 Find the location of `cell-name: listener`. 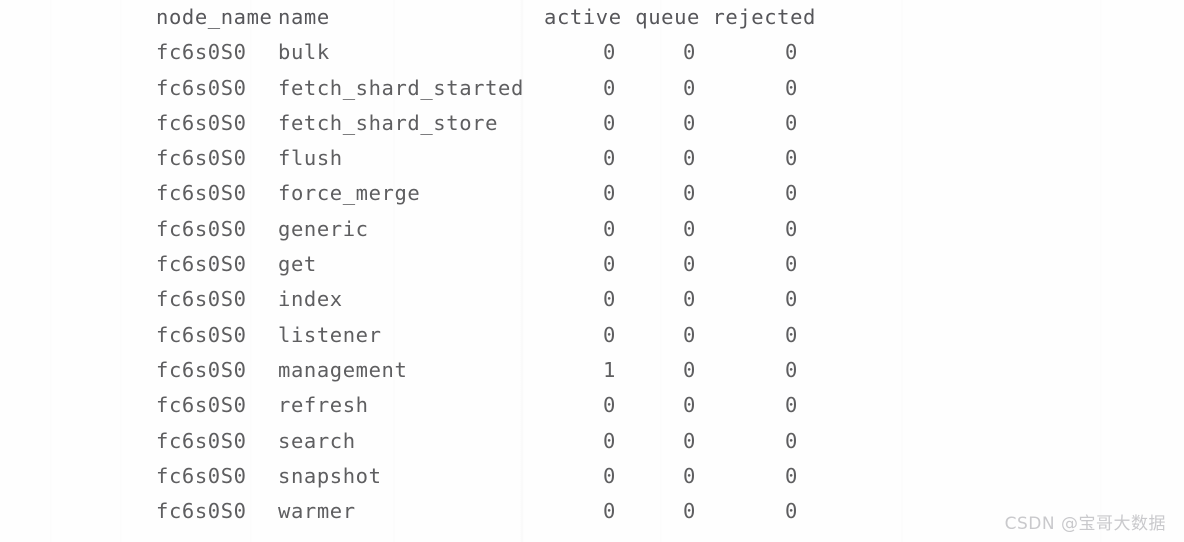

cell-name: listener is located at coordinates (330, 334).